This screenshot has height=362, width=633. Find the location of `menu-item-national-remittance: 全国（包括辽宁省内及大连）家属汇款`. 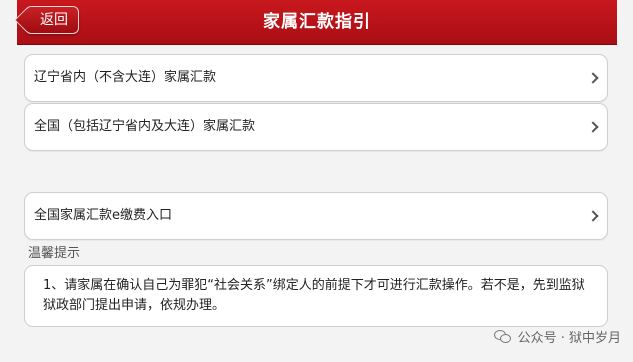

menu-item-national-remittance: 全国（包括辽宁省内及大连）家属汇款 is located at coordinates (316, 127).